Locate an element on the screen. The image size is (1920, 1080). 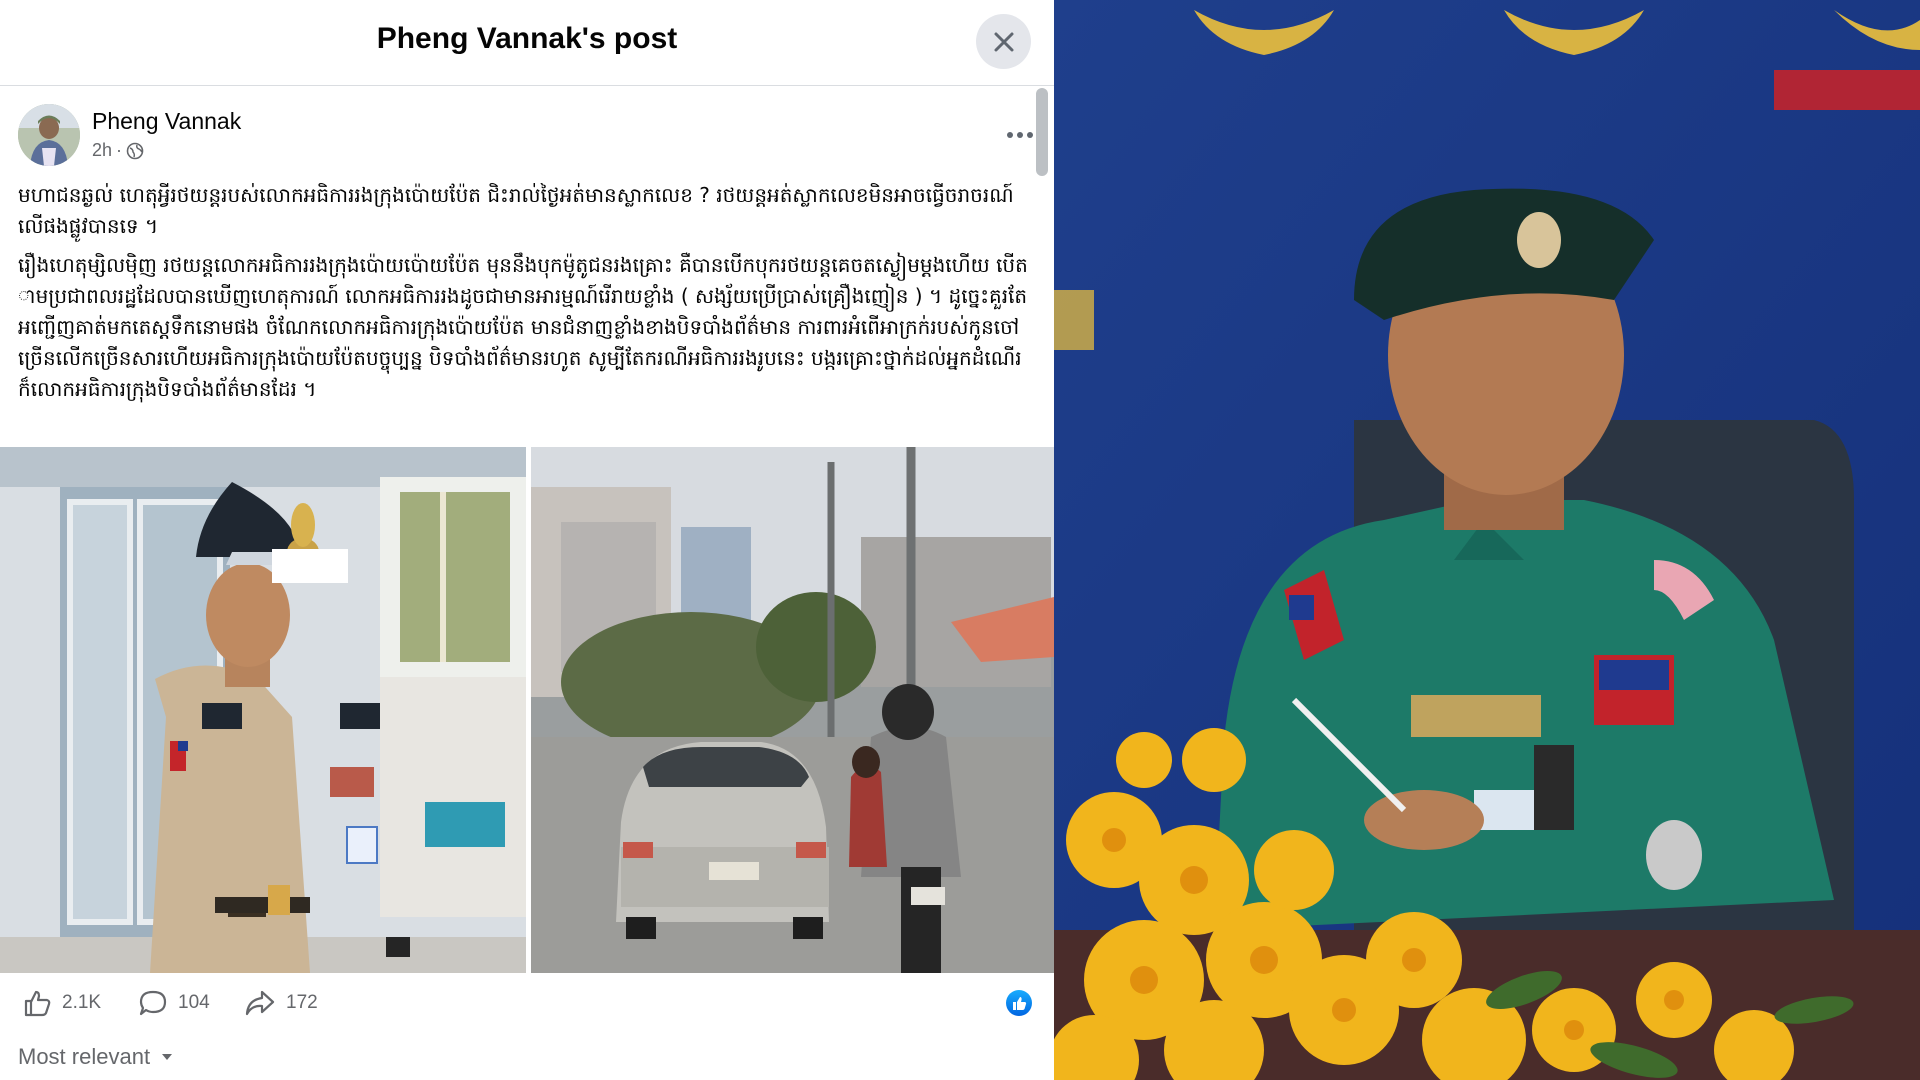
comments-sort-dropdown: Most relevant is located at coordinates (96, 1057).